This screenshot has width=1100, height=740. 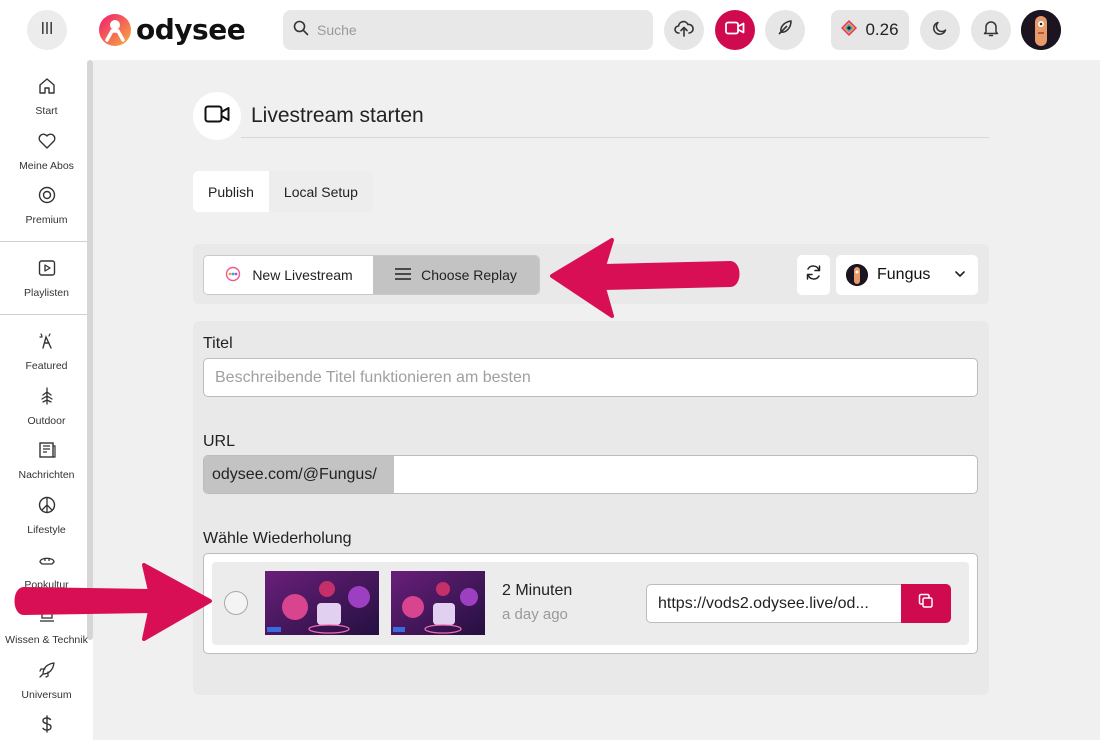 I want to click on dollar-icon, so click(x=47, y=726).